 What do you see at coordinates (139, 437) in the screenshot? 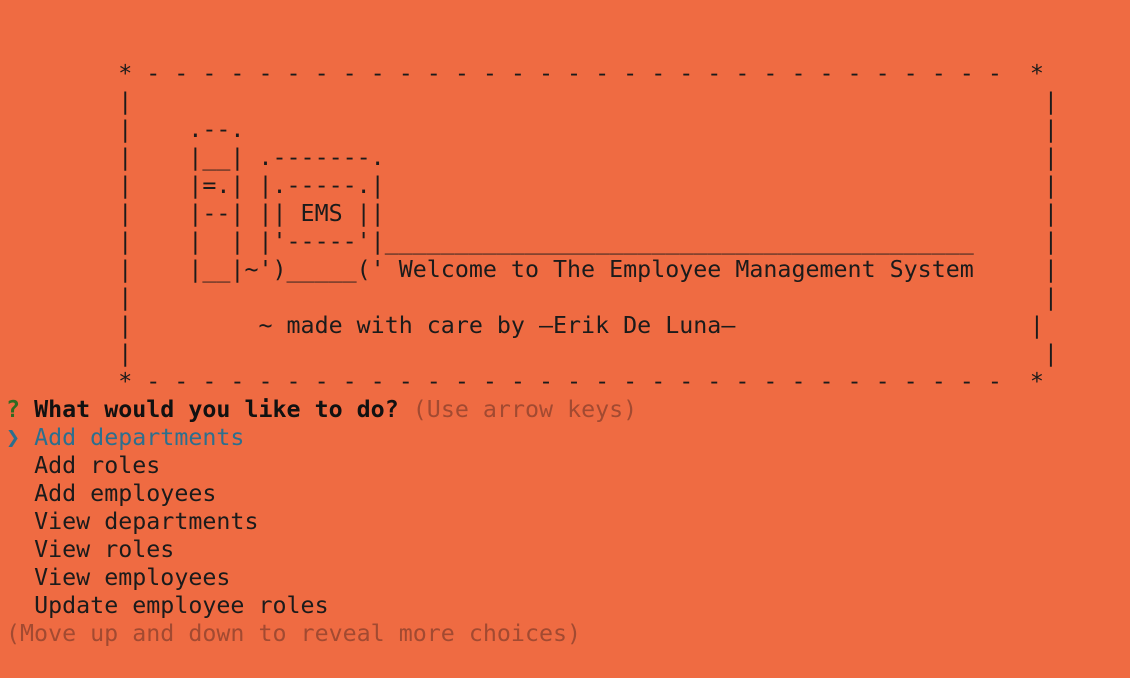
I see `choice-label: Add departments` at bounding box center [139, 437].